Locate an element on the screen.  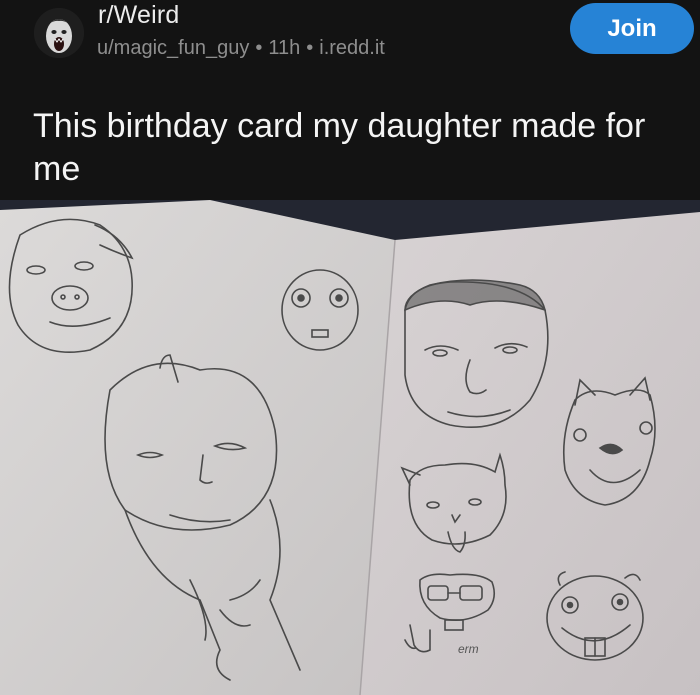
author-link: u/magic_fun_guy is located at coordinates (173, 48).